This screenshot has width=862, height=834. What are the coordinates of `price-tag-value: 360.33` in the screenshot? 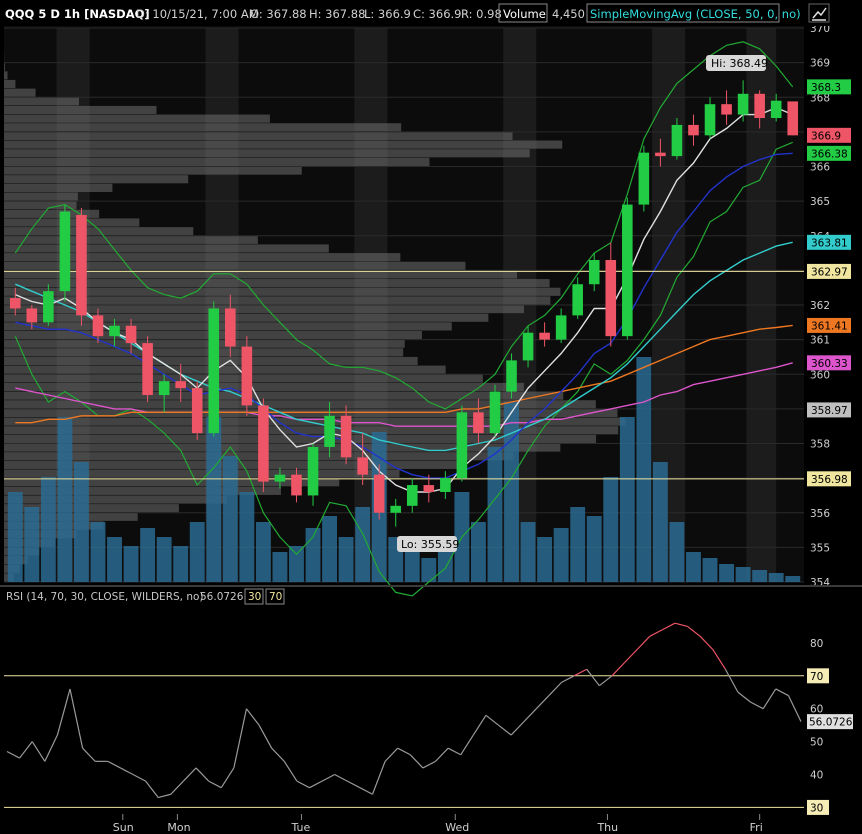 It's located at (829, 364).